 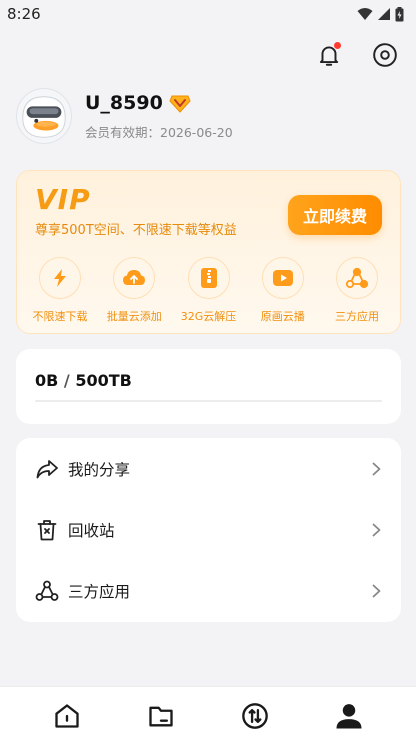 I want to click on play-icon, so click(x=282, y=278).